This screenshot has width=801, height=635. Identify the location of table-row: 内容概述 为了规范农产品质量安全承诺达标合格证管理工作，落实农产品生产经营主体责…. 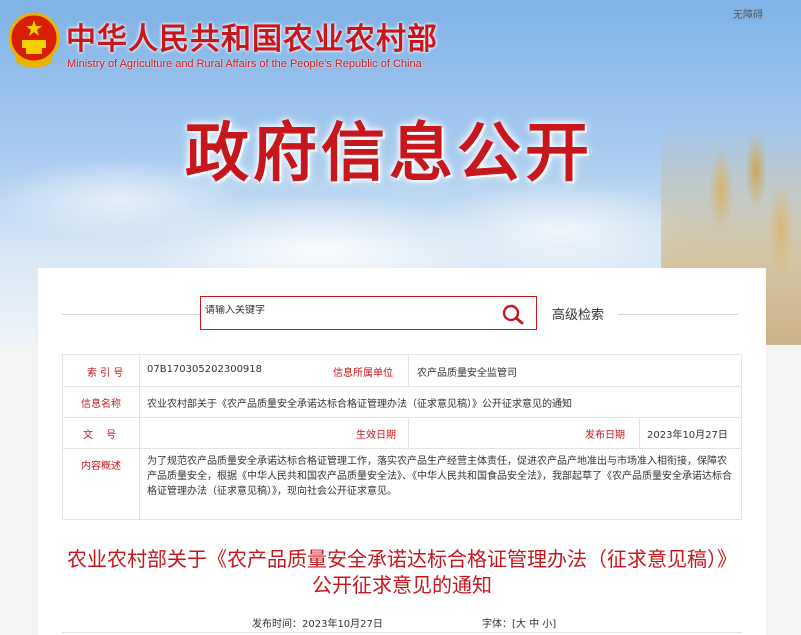
(402, 483).